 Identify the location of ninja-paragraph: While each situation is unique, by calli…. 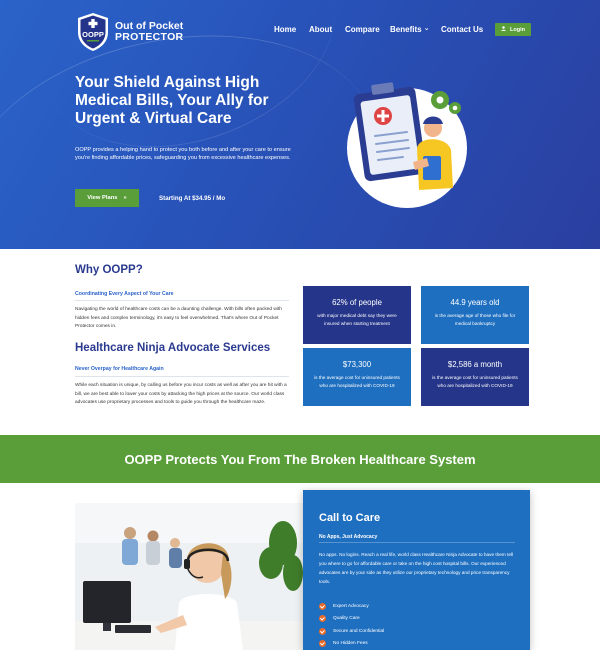
(181, 394).